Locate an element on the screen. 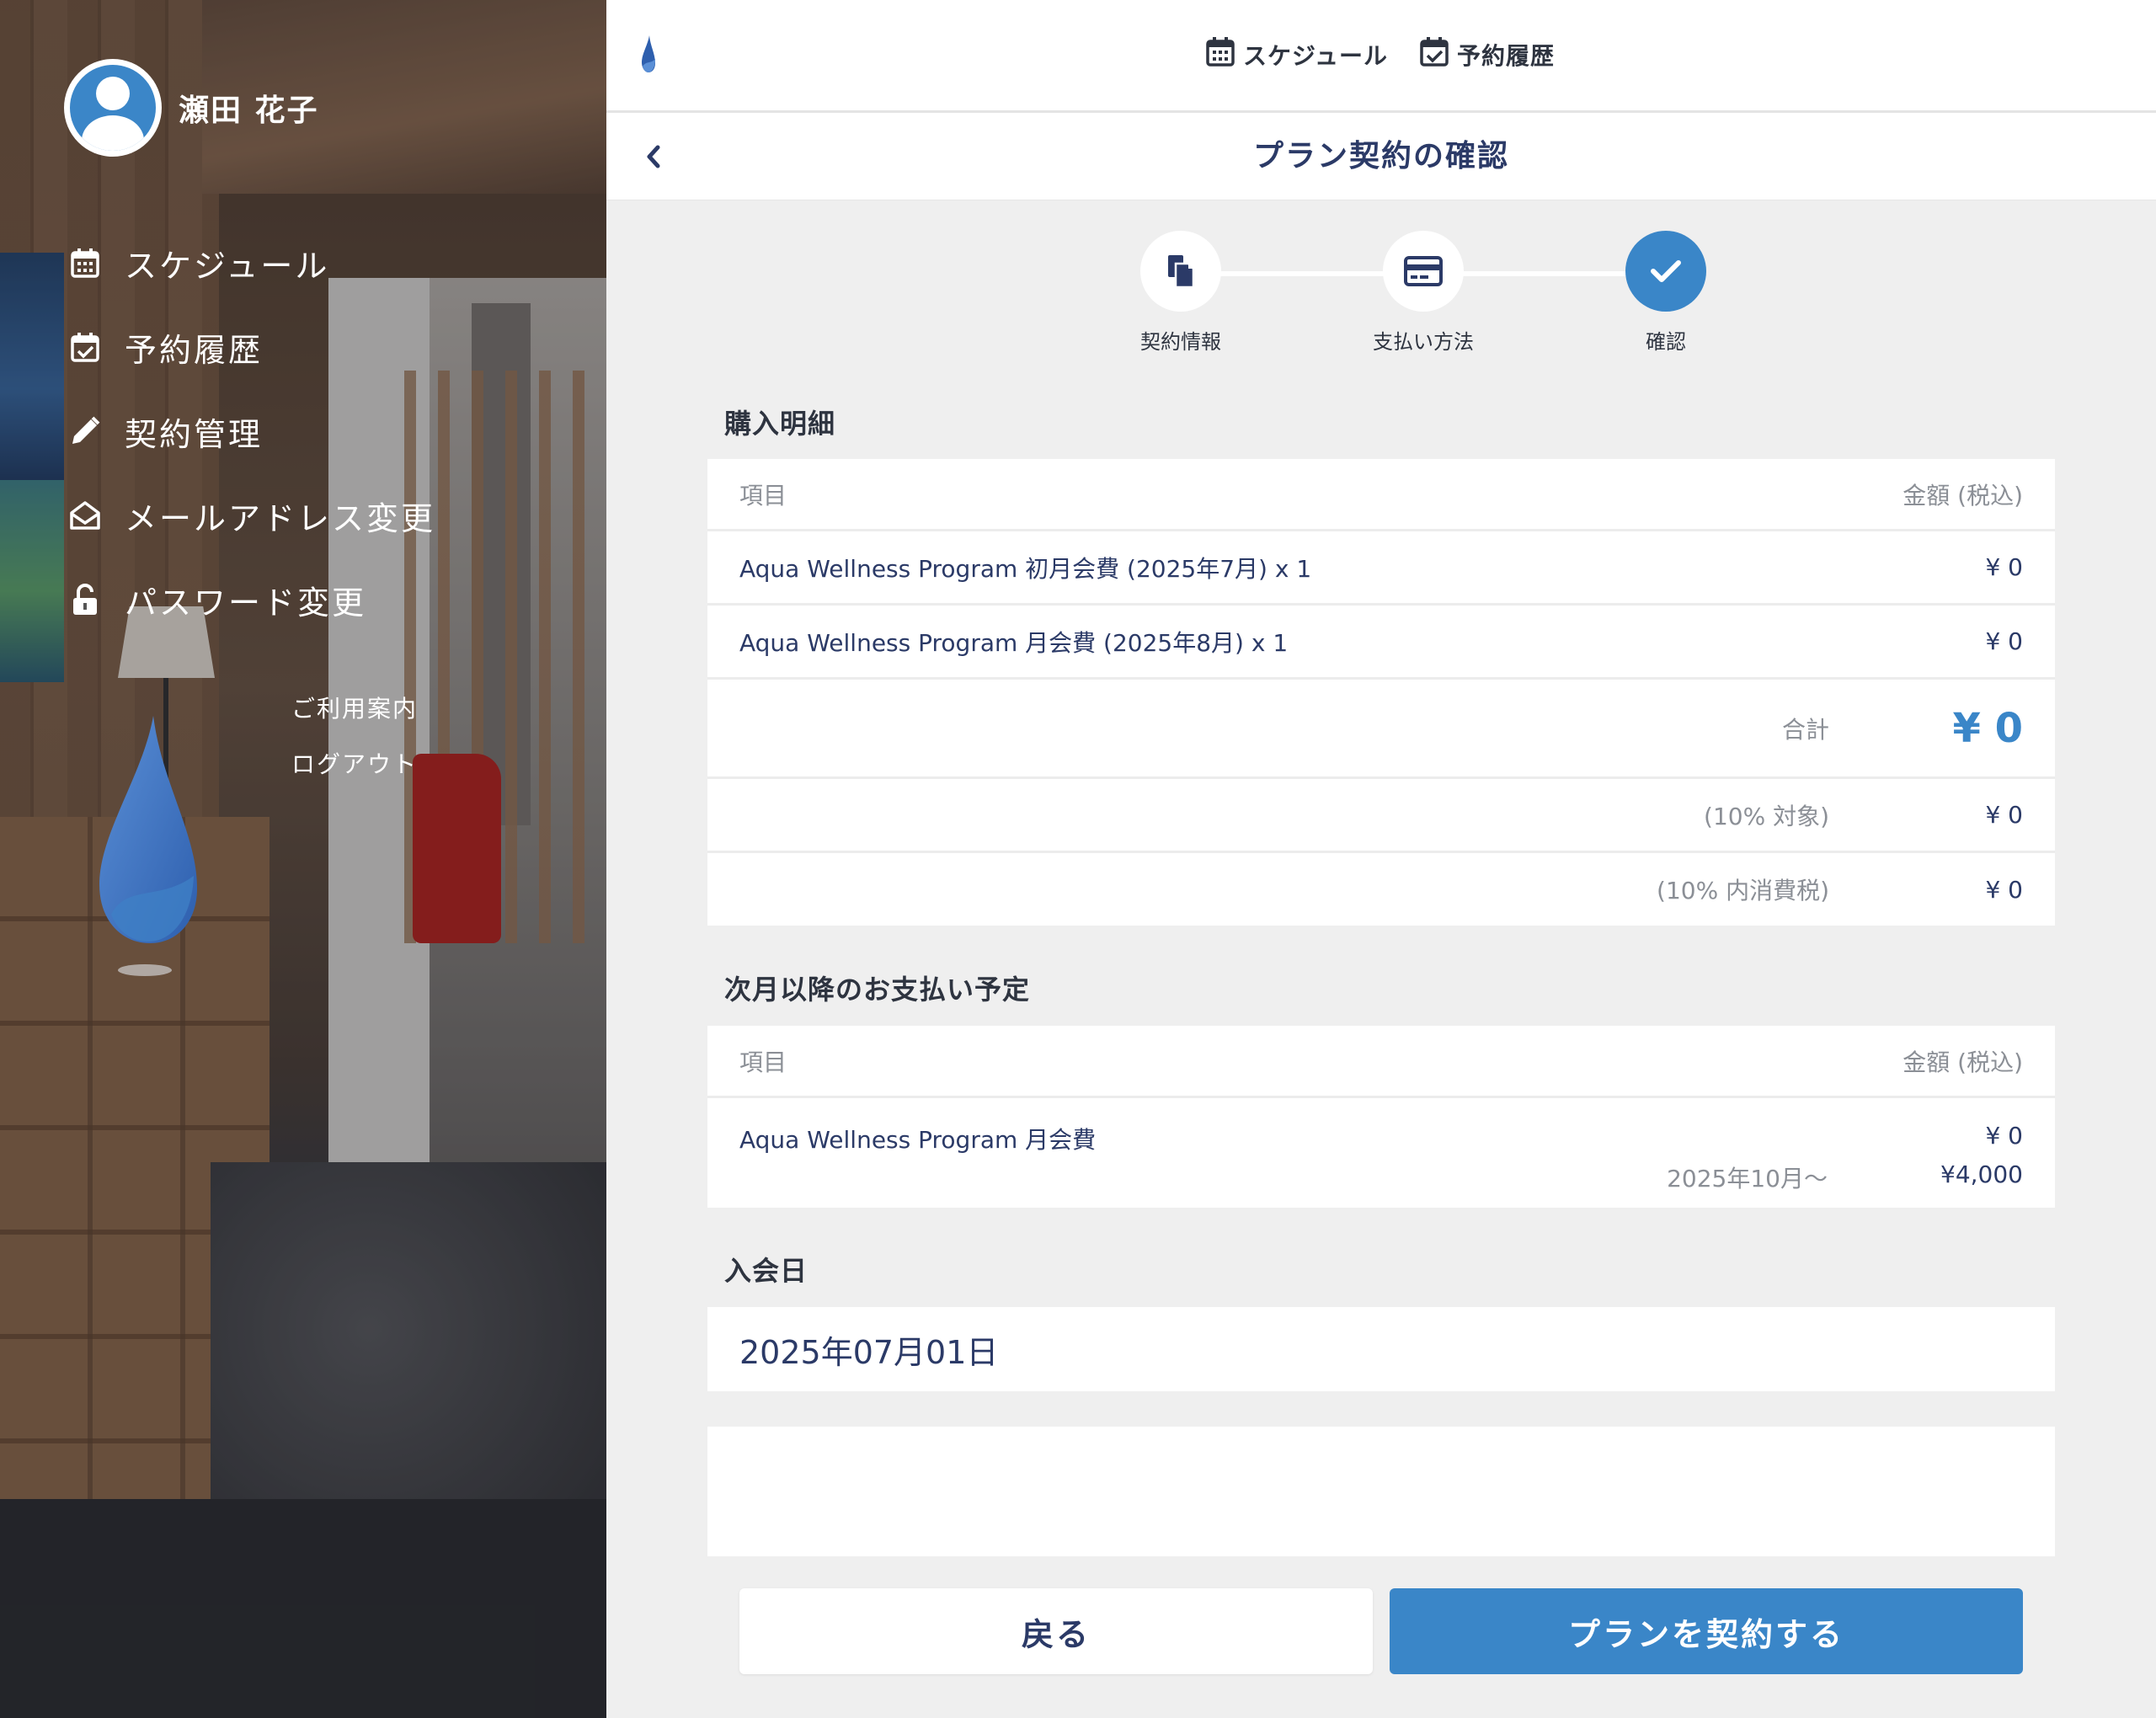 Image resolution: width=2156 pixels, height=1718 pixels. sidebar-item-reservation-history: 予約履歴 is located at coordinates (251, 347).